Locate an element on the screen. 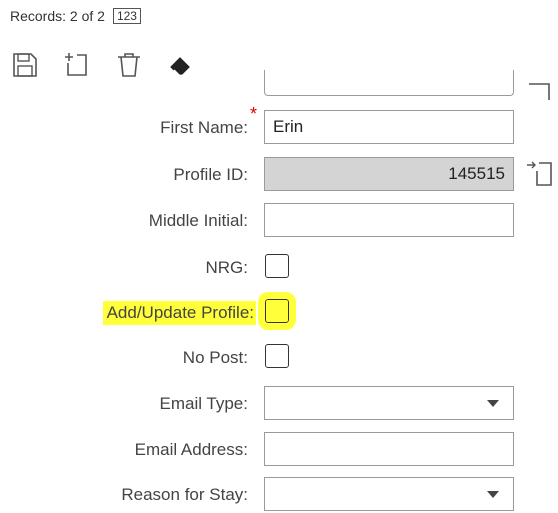  row-nrg: NRG: is located at coordinates (279, 268).